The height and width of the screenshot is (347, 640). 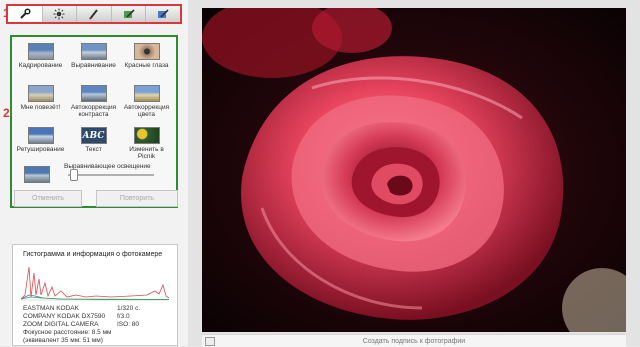 I want to click on caption-field: Создать подпись к фотографии, so click(x=414, y=340).